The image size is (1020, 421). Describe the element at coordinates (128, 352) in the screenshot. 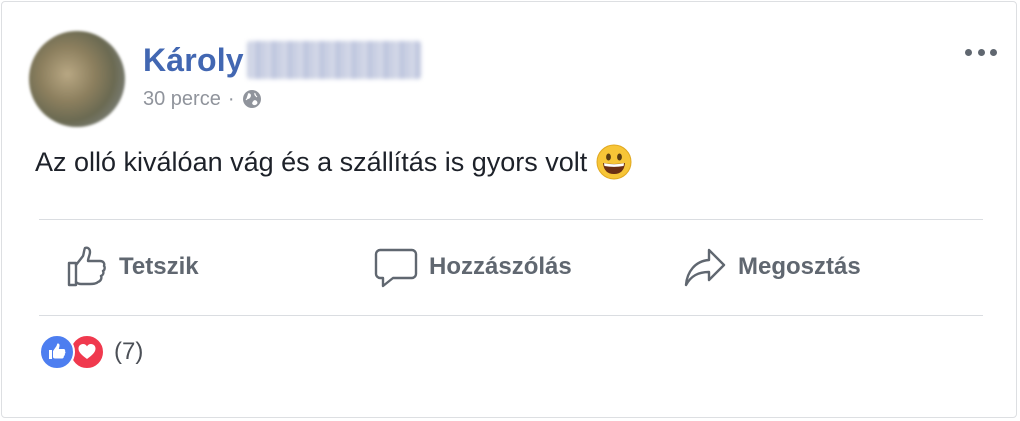

I see `reaction-count: (7)` at that location.